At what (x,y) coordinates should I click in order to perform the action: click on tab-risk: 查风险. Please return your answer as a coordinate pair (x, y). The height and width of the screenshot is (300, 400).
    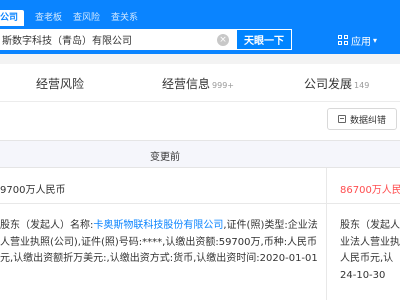
    Looking at the image, I should click on (86, 18).